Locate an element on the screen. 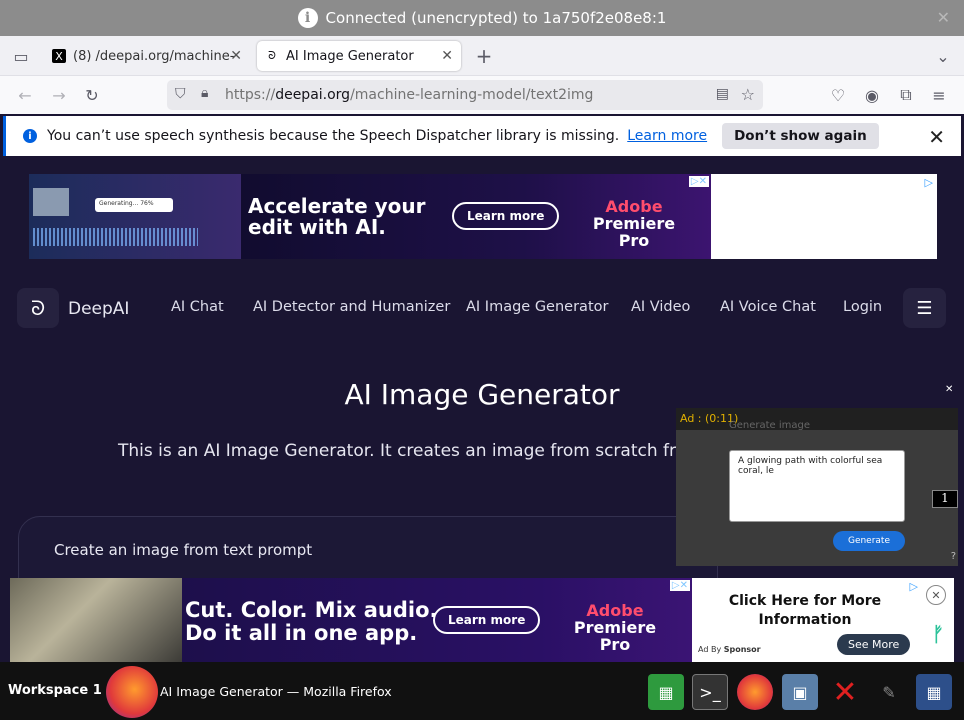 The width and height of the screenshot is (964, 720). deepai-logo-icon: ᘐ is located at coordinates (272, 55).